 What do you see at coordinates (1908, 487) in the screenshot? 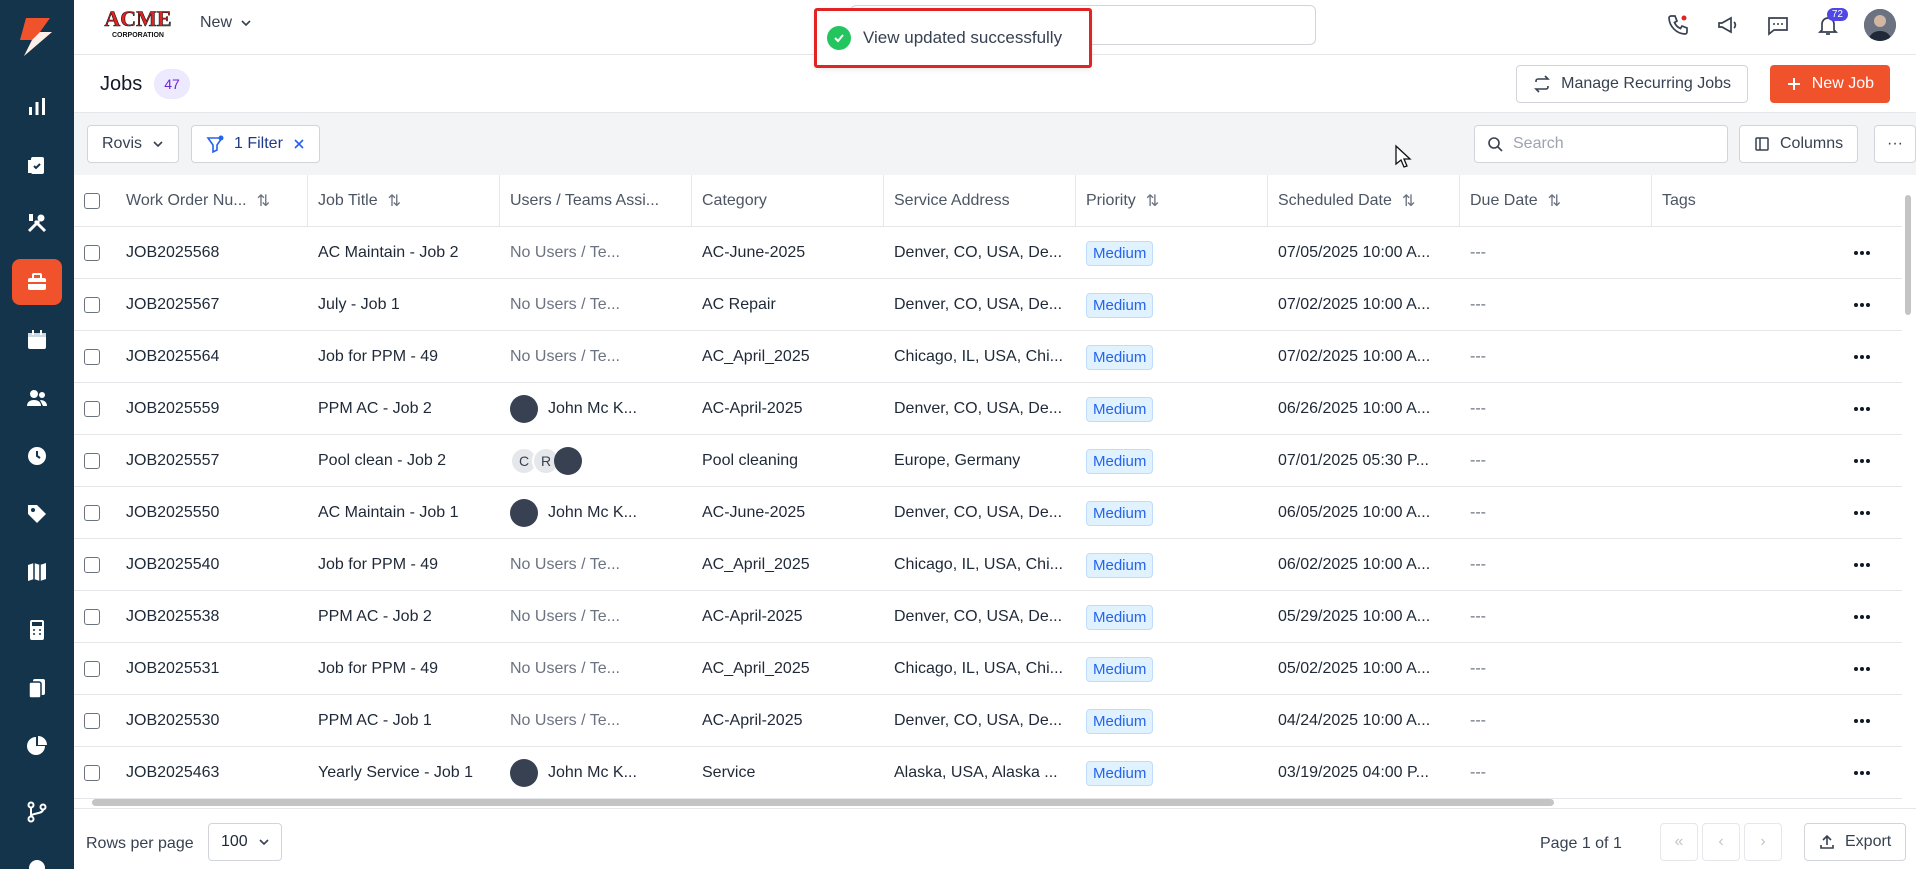
I see `vertical-scrollbar` at bounding box center [1908, 487].